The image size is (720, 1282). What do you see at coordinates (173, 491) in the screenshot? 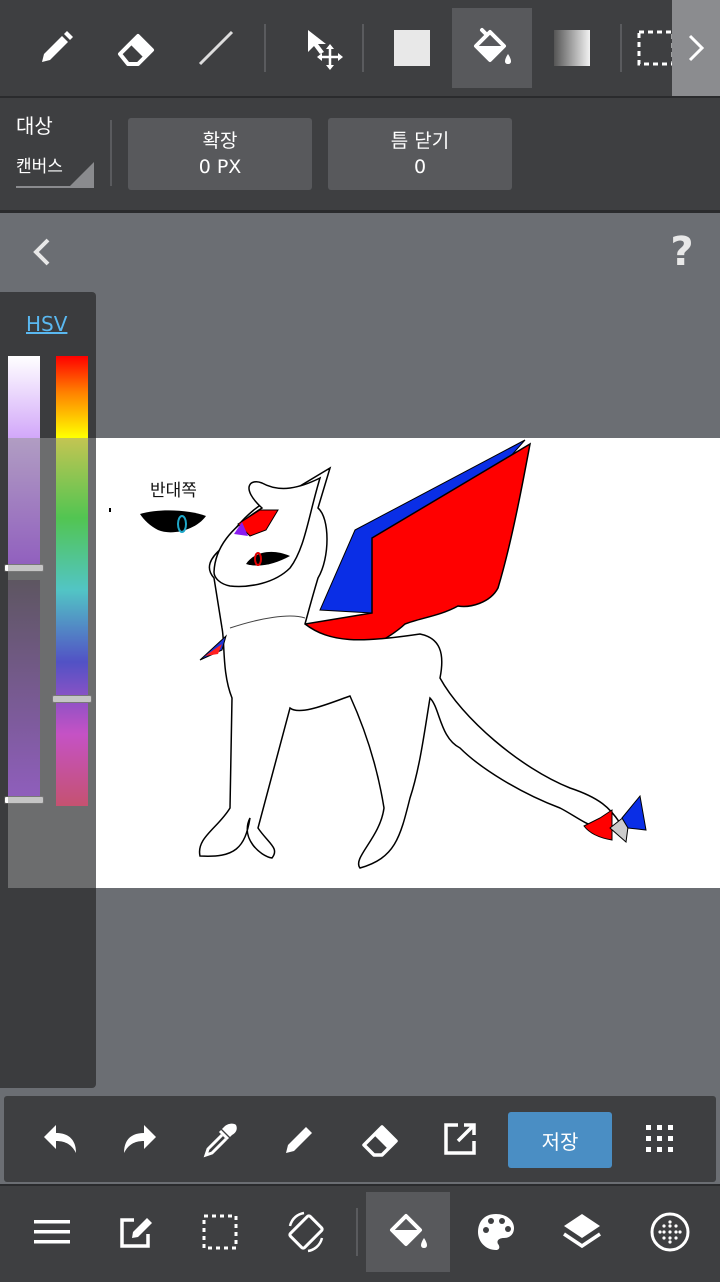
I see `annotation-text: 반대쪽` at bounding box center [173, 491].